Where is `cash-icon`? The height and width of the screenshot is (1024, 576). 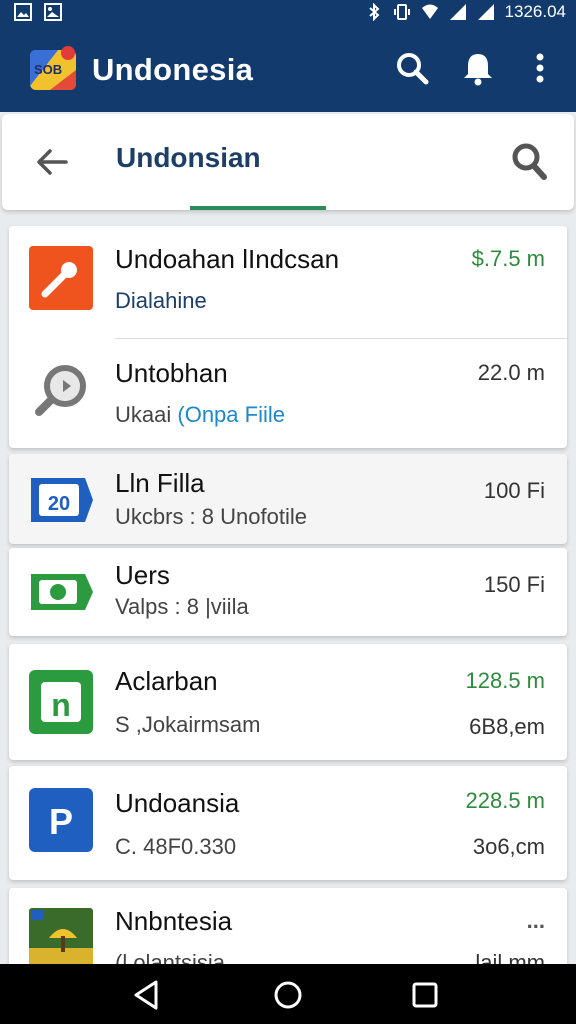
cash-icon is located at coordinates (62, 592).